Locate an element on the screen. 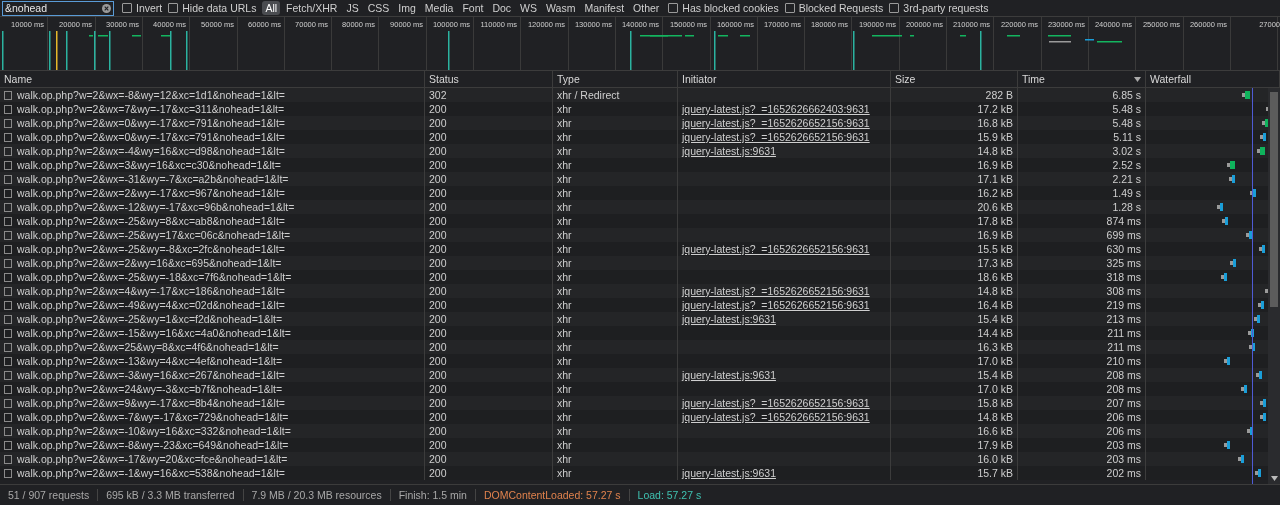  type-filter-button: WS is located at coordinates (529, 8).